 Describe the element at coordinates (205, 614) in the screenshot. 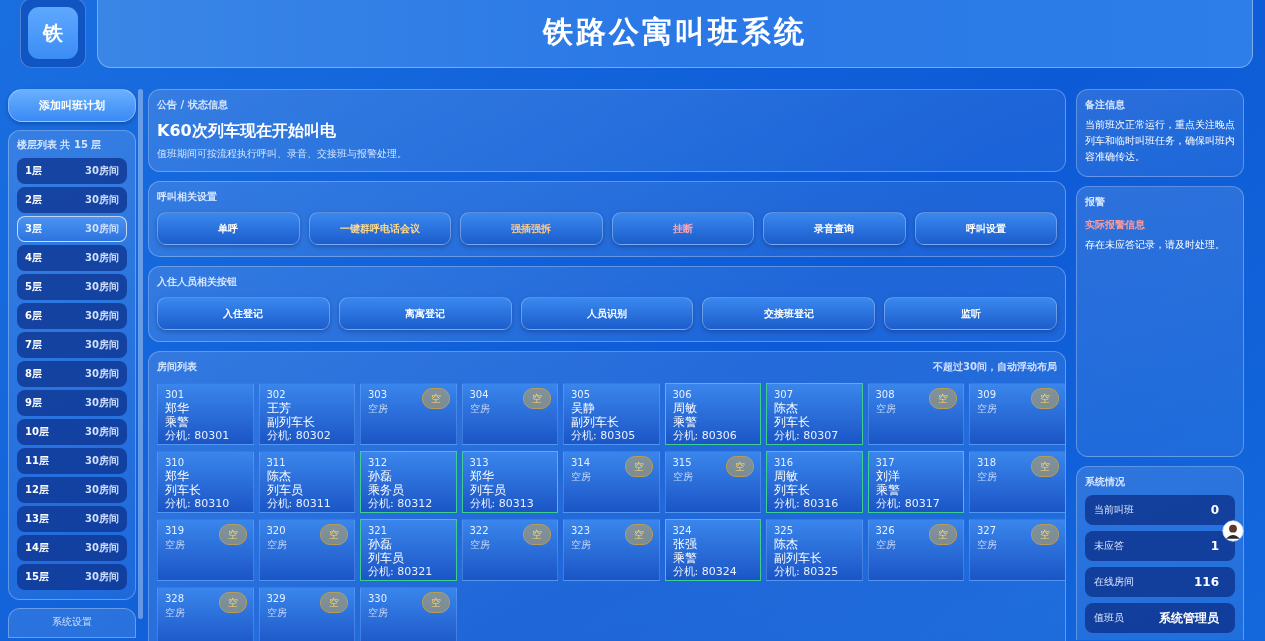

I see `room-card: 328 空房 空` at that location.